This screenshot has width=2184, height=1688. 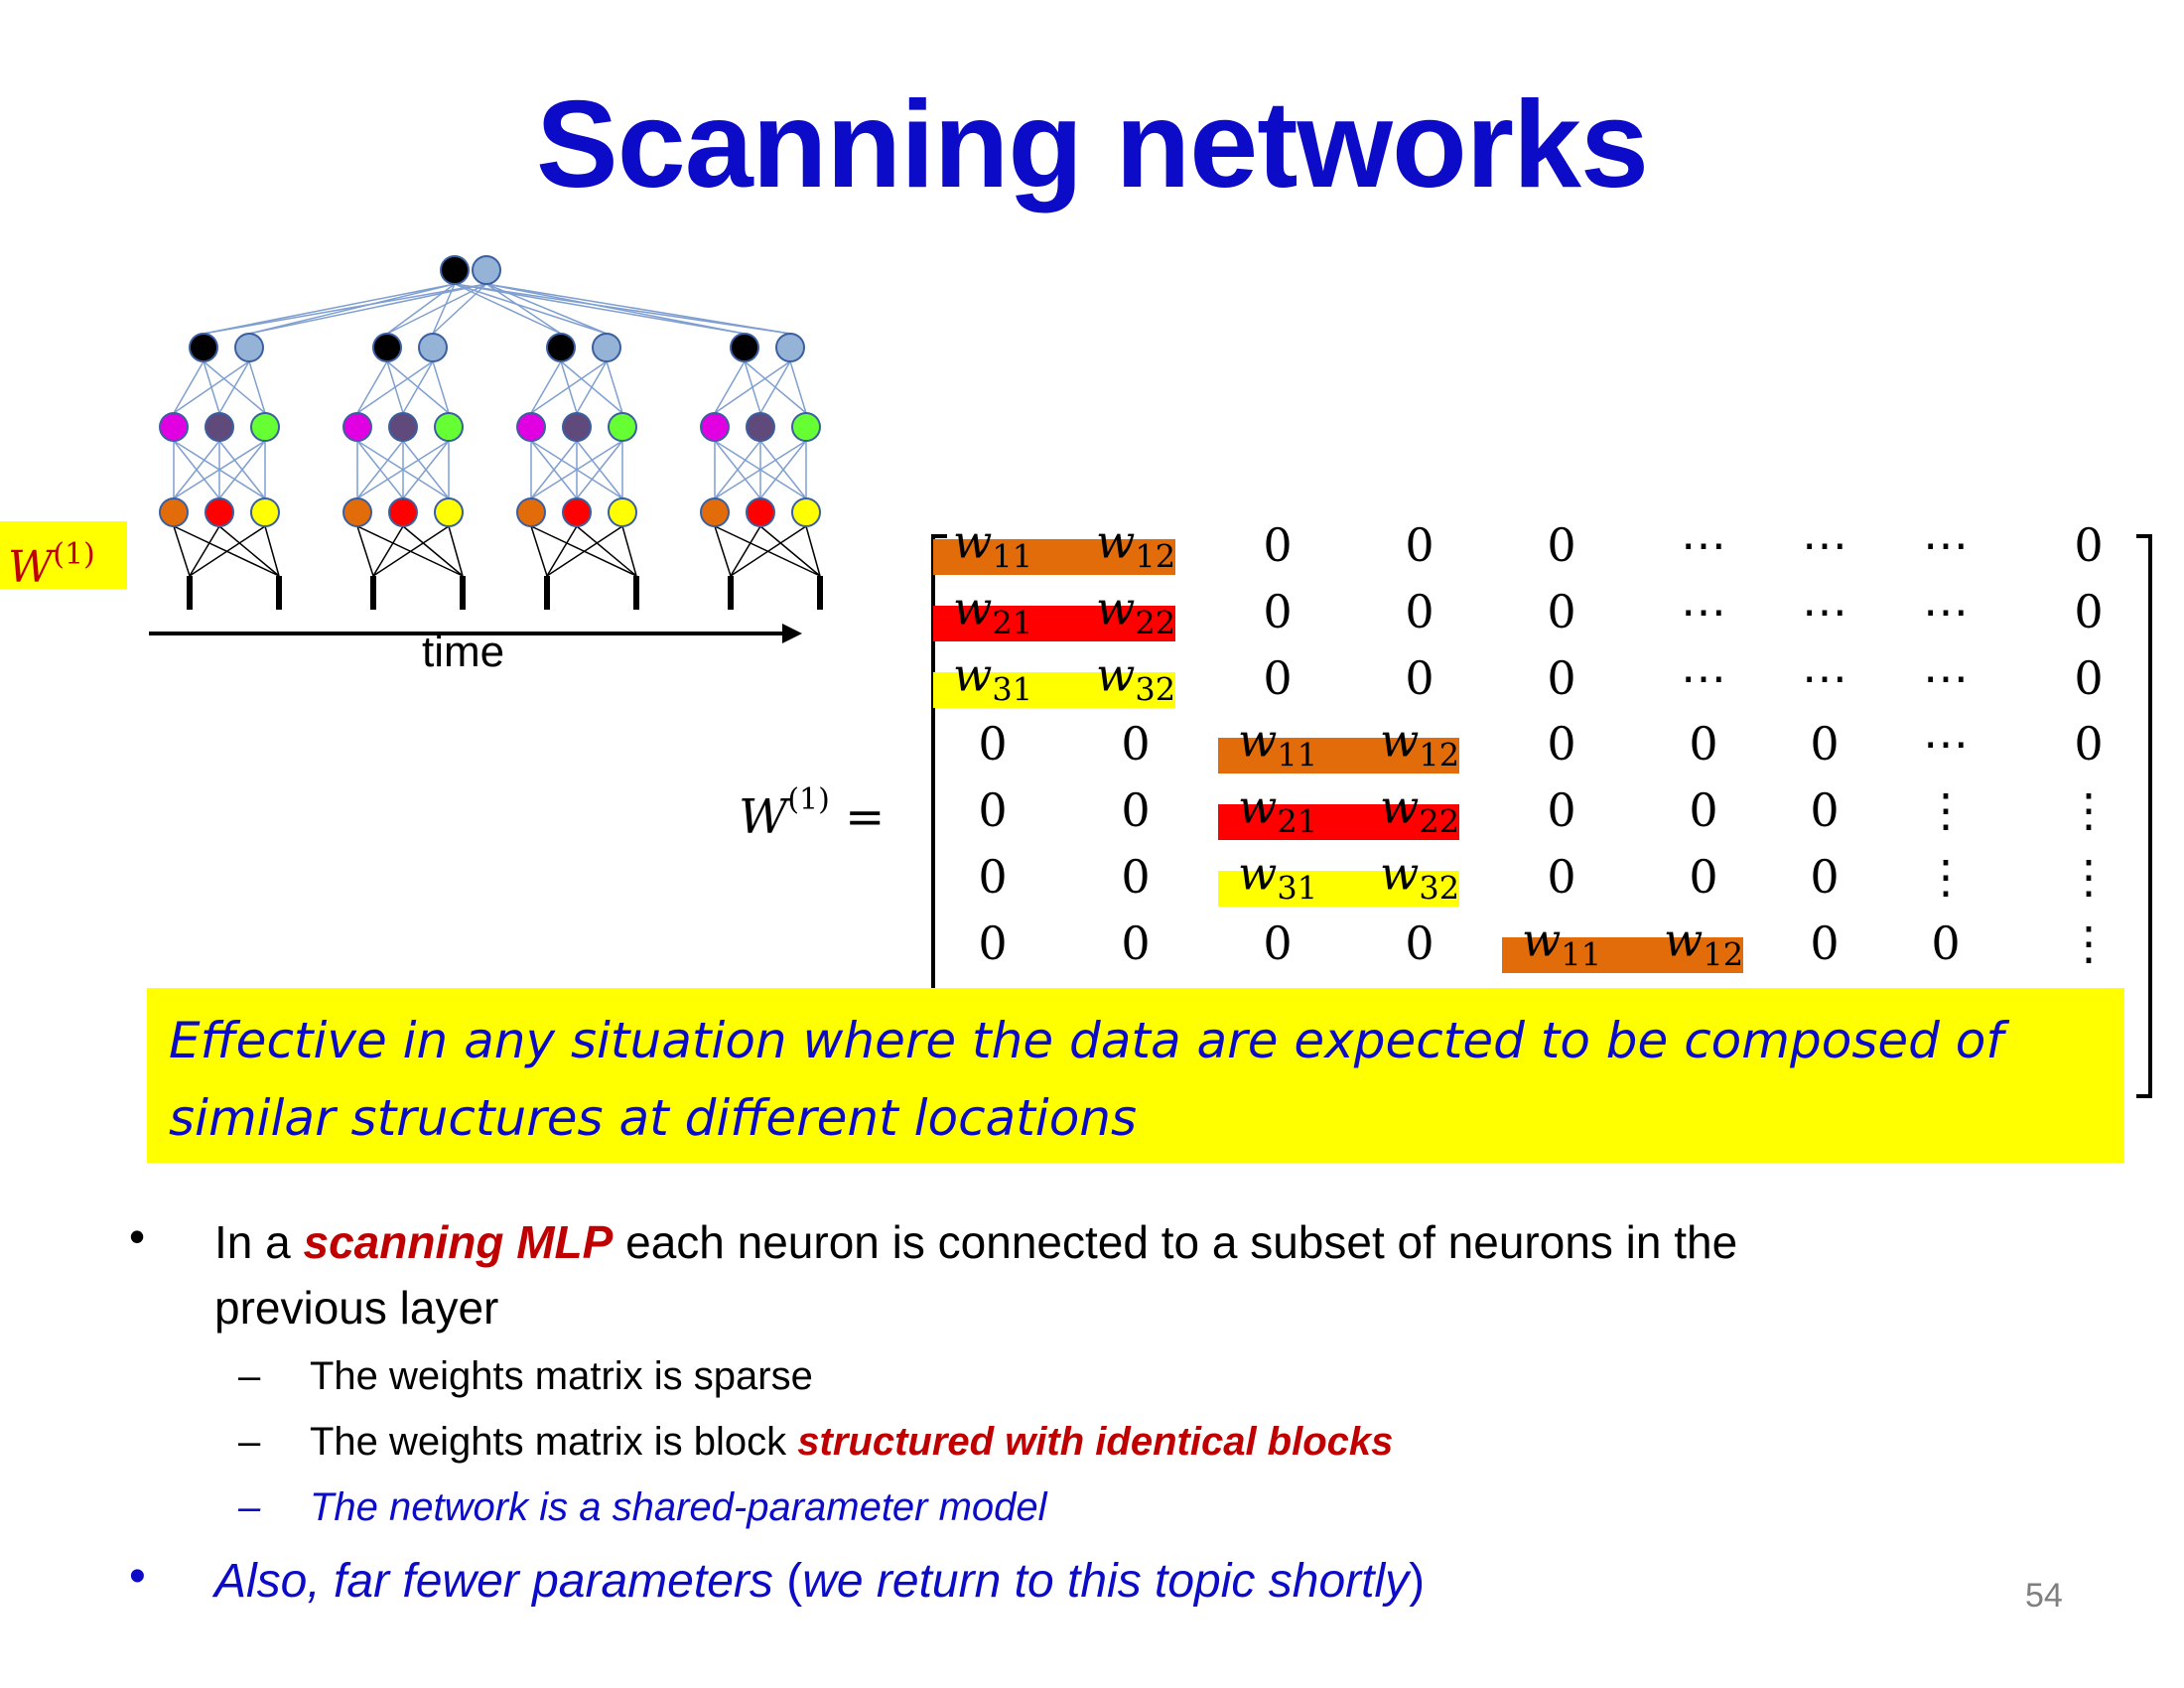 I want to click on bullet1-text-pre: In a, so click(x=259, y=1242).